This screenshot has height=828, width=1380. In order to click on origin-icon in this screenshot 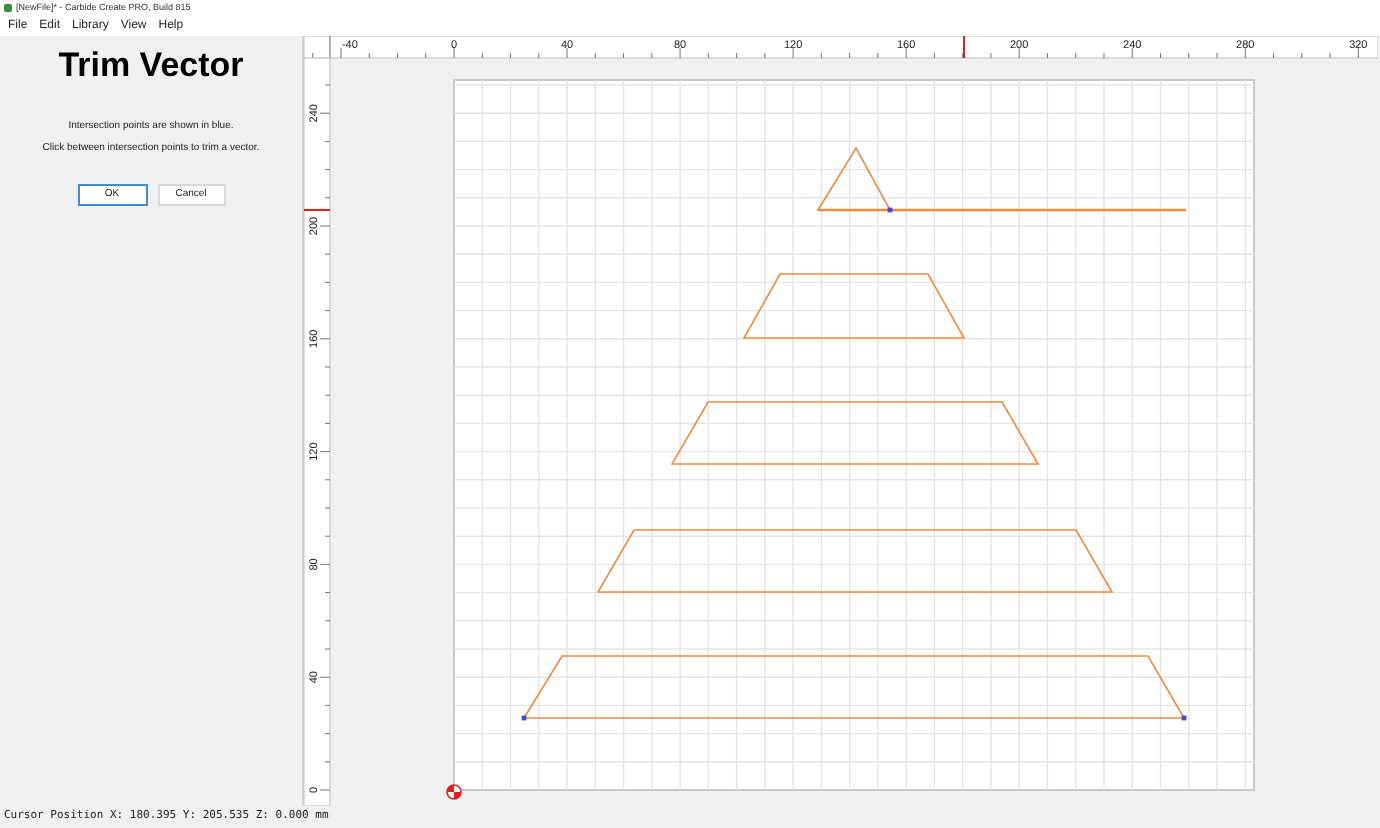, I will do `click(454, 792)`.